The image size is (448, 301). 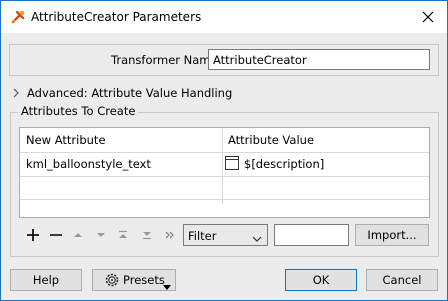 I want to click on presets-button: Presets, so click(x=134, y=280).